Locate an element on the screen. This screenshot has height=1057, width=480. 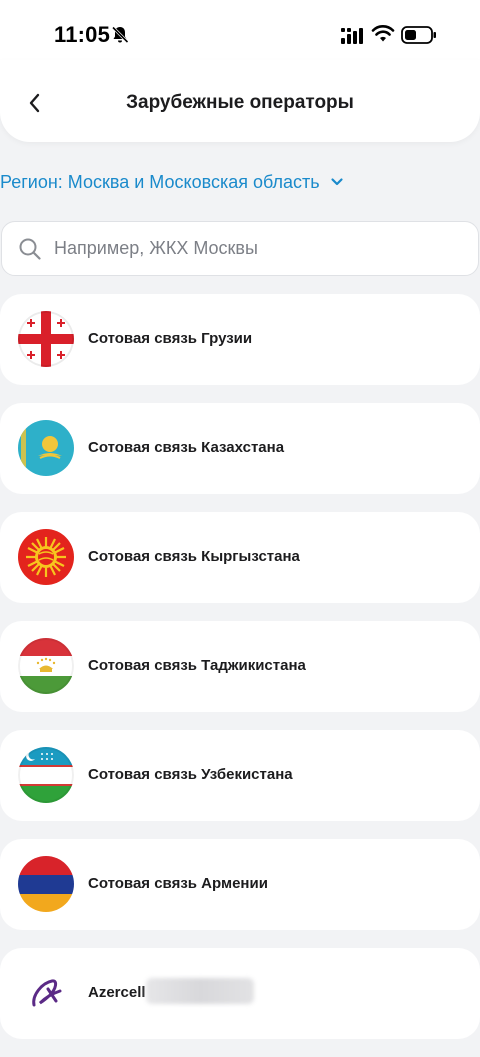
tajikistan-flag-icon is located at coordinates (46, 666).